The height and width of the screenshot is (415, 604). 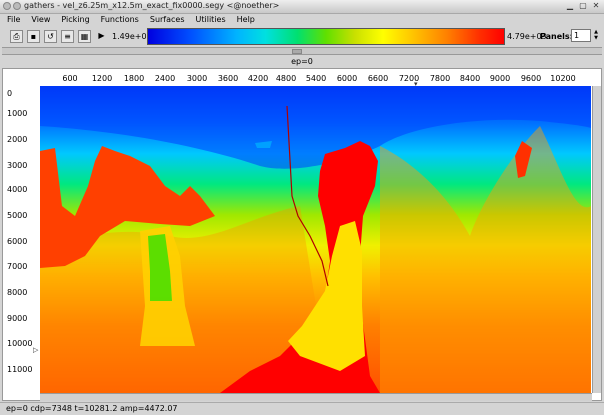 What do you see at coordinates (570, 6) in the screenshot?
I see `minimize-icon: ▁` at bounding box center [570, 6].